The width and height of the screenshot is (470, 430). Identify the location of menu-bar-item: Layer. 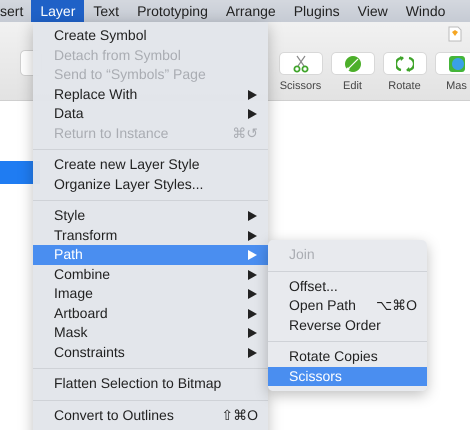
(57, 11).